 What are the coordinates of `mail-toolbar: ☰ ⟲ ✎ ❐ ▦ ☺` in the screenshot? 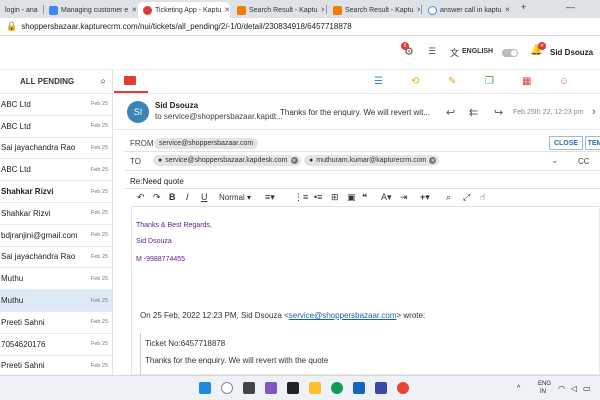 It's located at (357, 82).